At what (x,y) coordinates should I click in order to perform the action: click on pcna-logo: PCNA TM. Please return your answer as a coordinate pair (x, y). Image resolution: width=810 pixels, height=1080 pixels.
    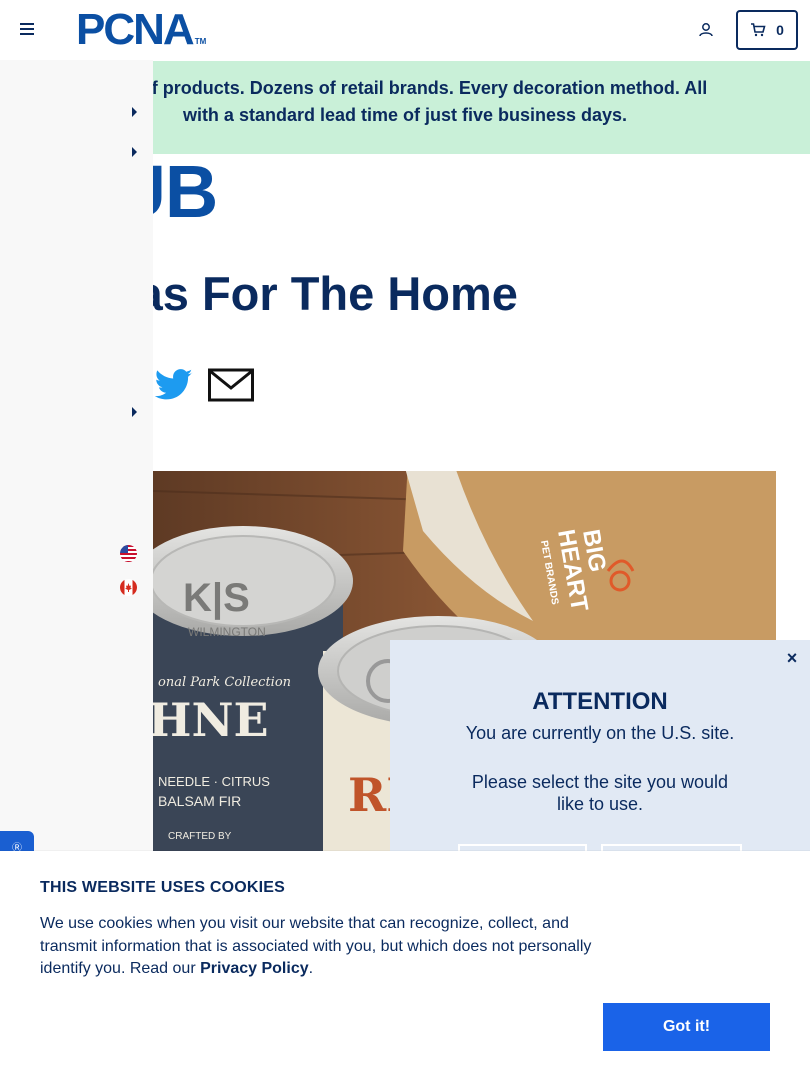
    Looking at the image, I should click on (141, 36).